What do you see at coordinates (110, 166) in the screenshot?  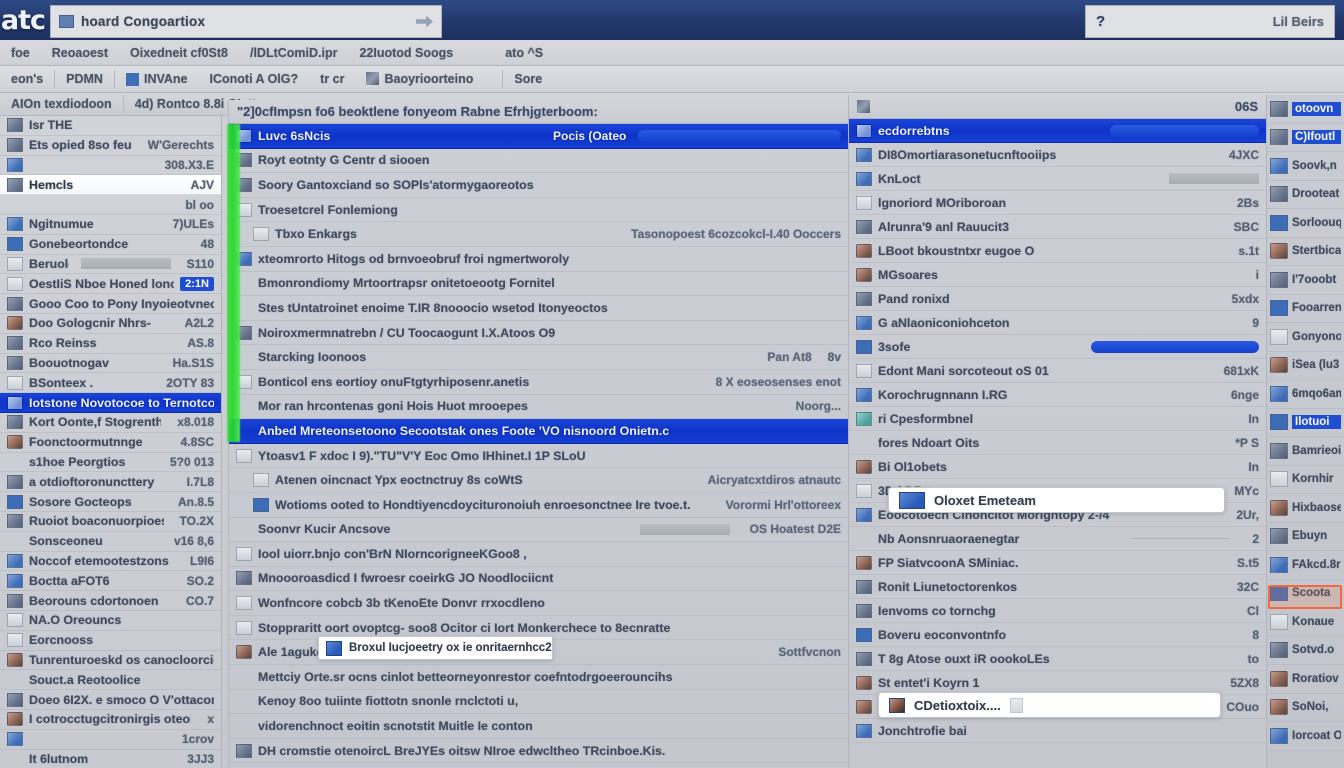 I see `sidebar-item: 308.X3.E` at bounding box center [110, 166].